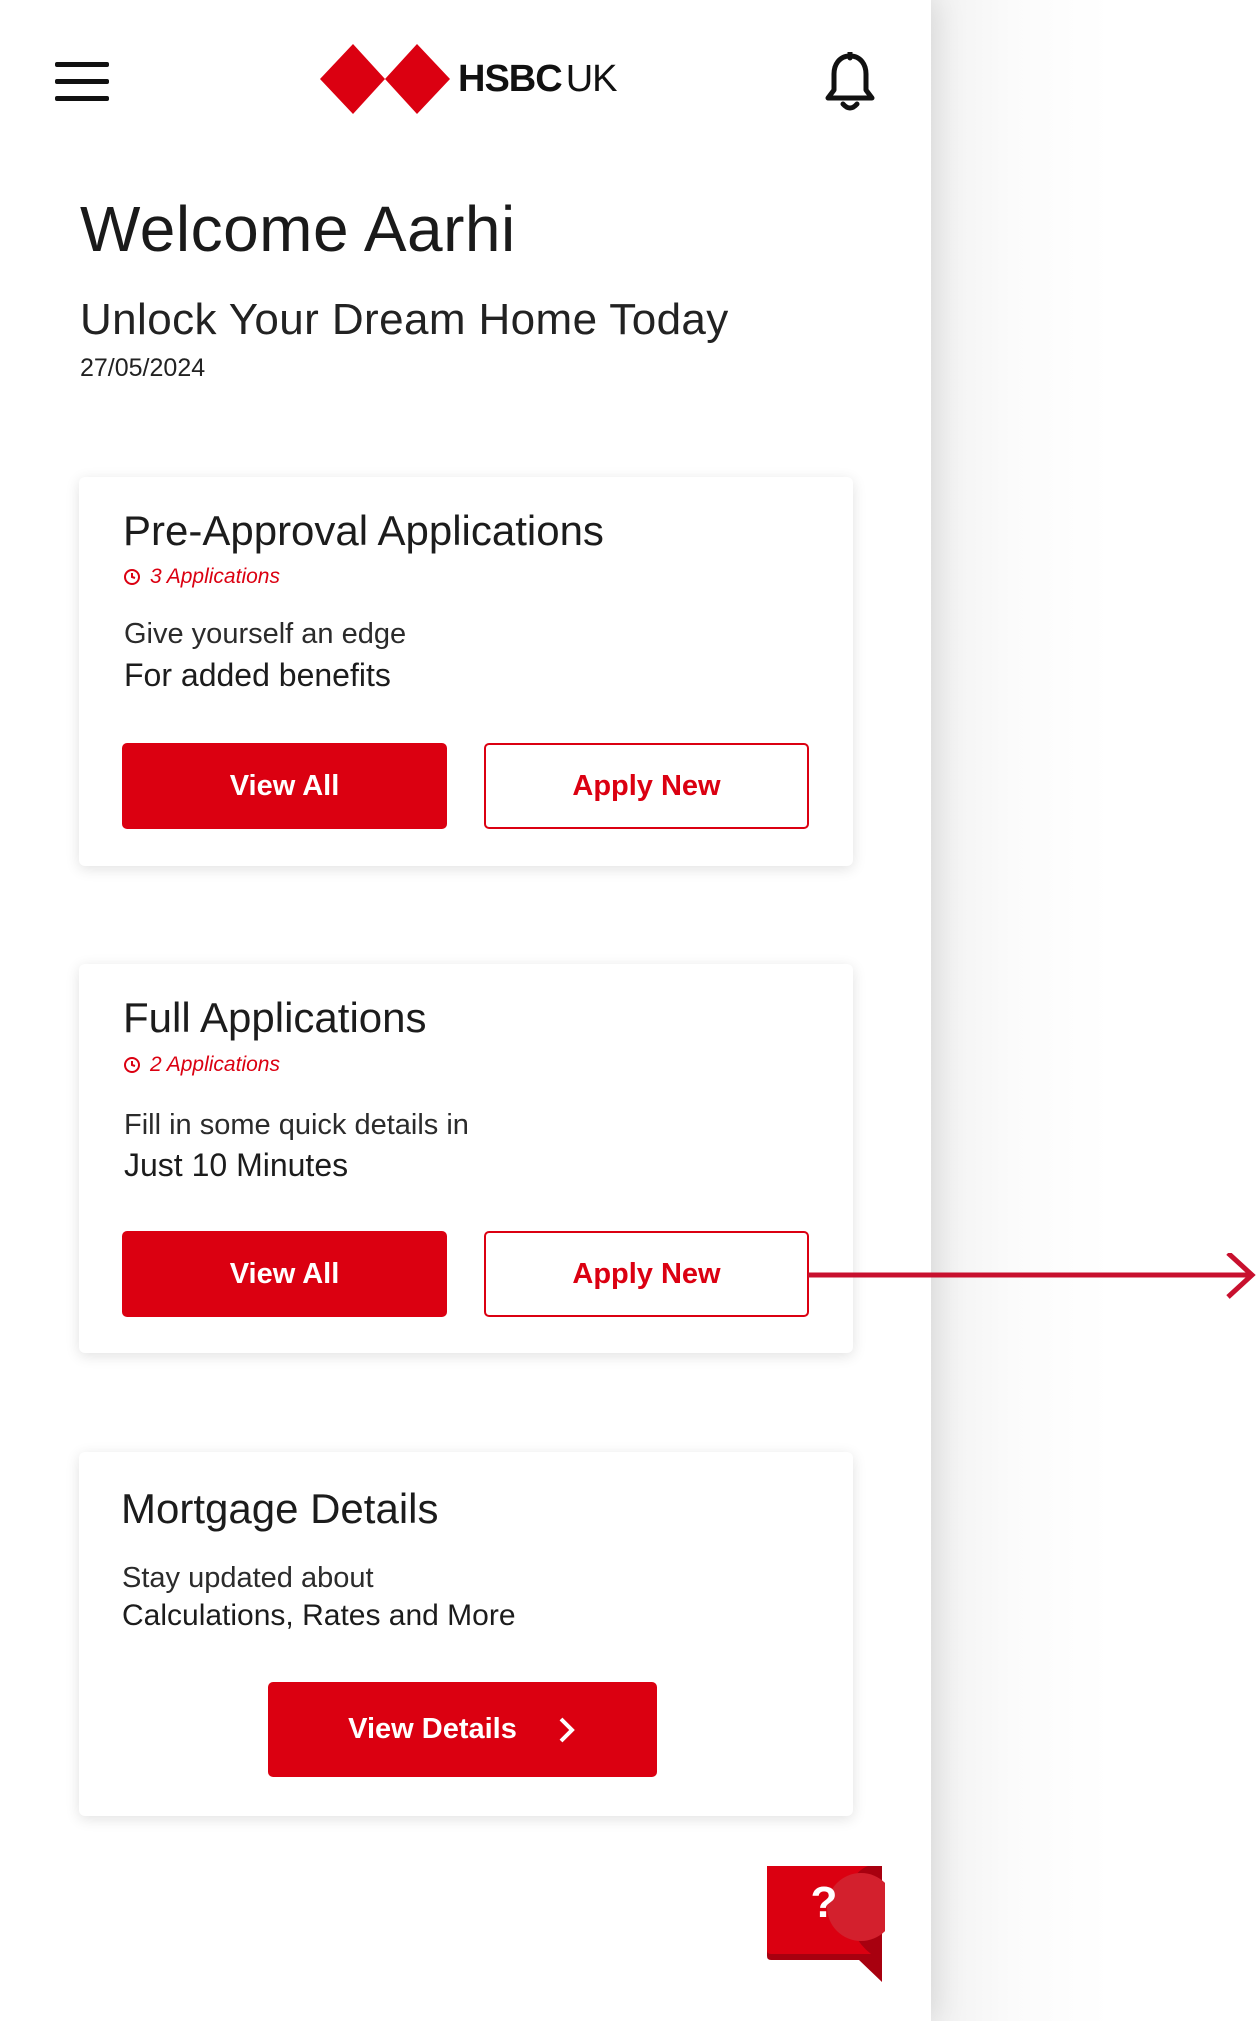  I want to click on card-description: Fill in some quick details in, so click(296, 1125).